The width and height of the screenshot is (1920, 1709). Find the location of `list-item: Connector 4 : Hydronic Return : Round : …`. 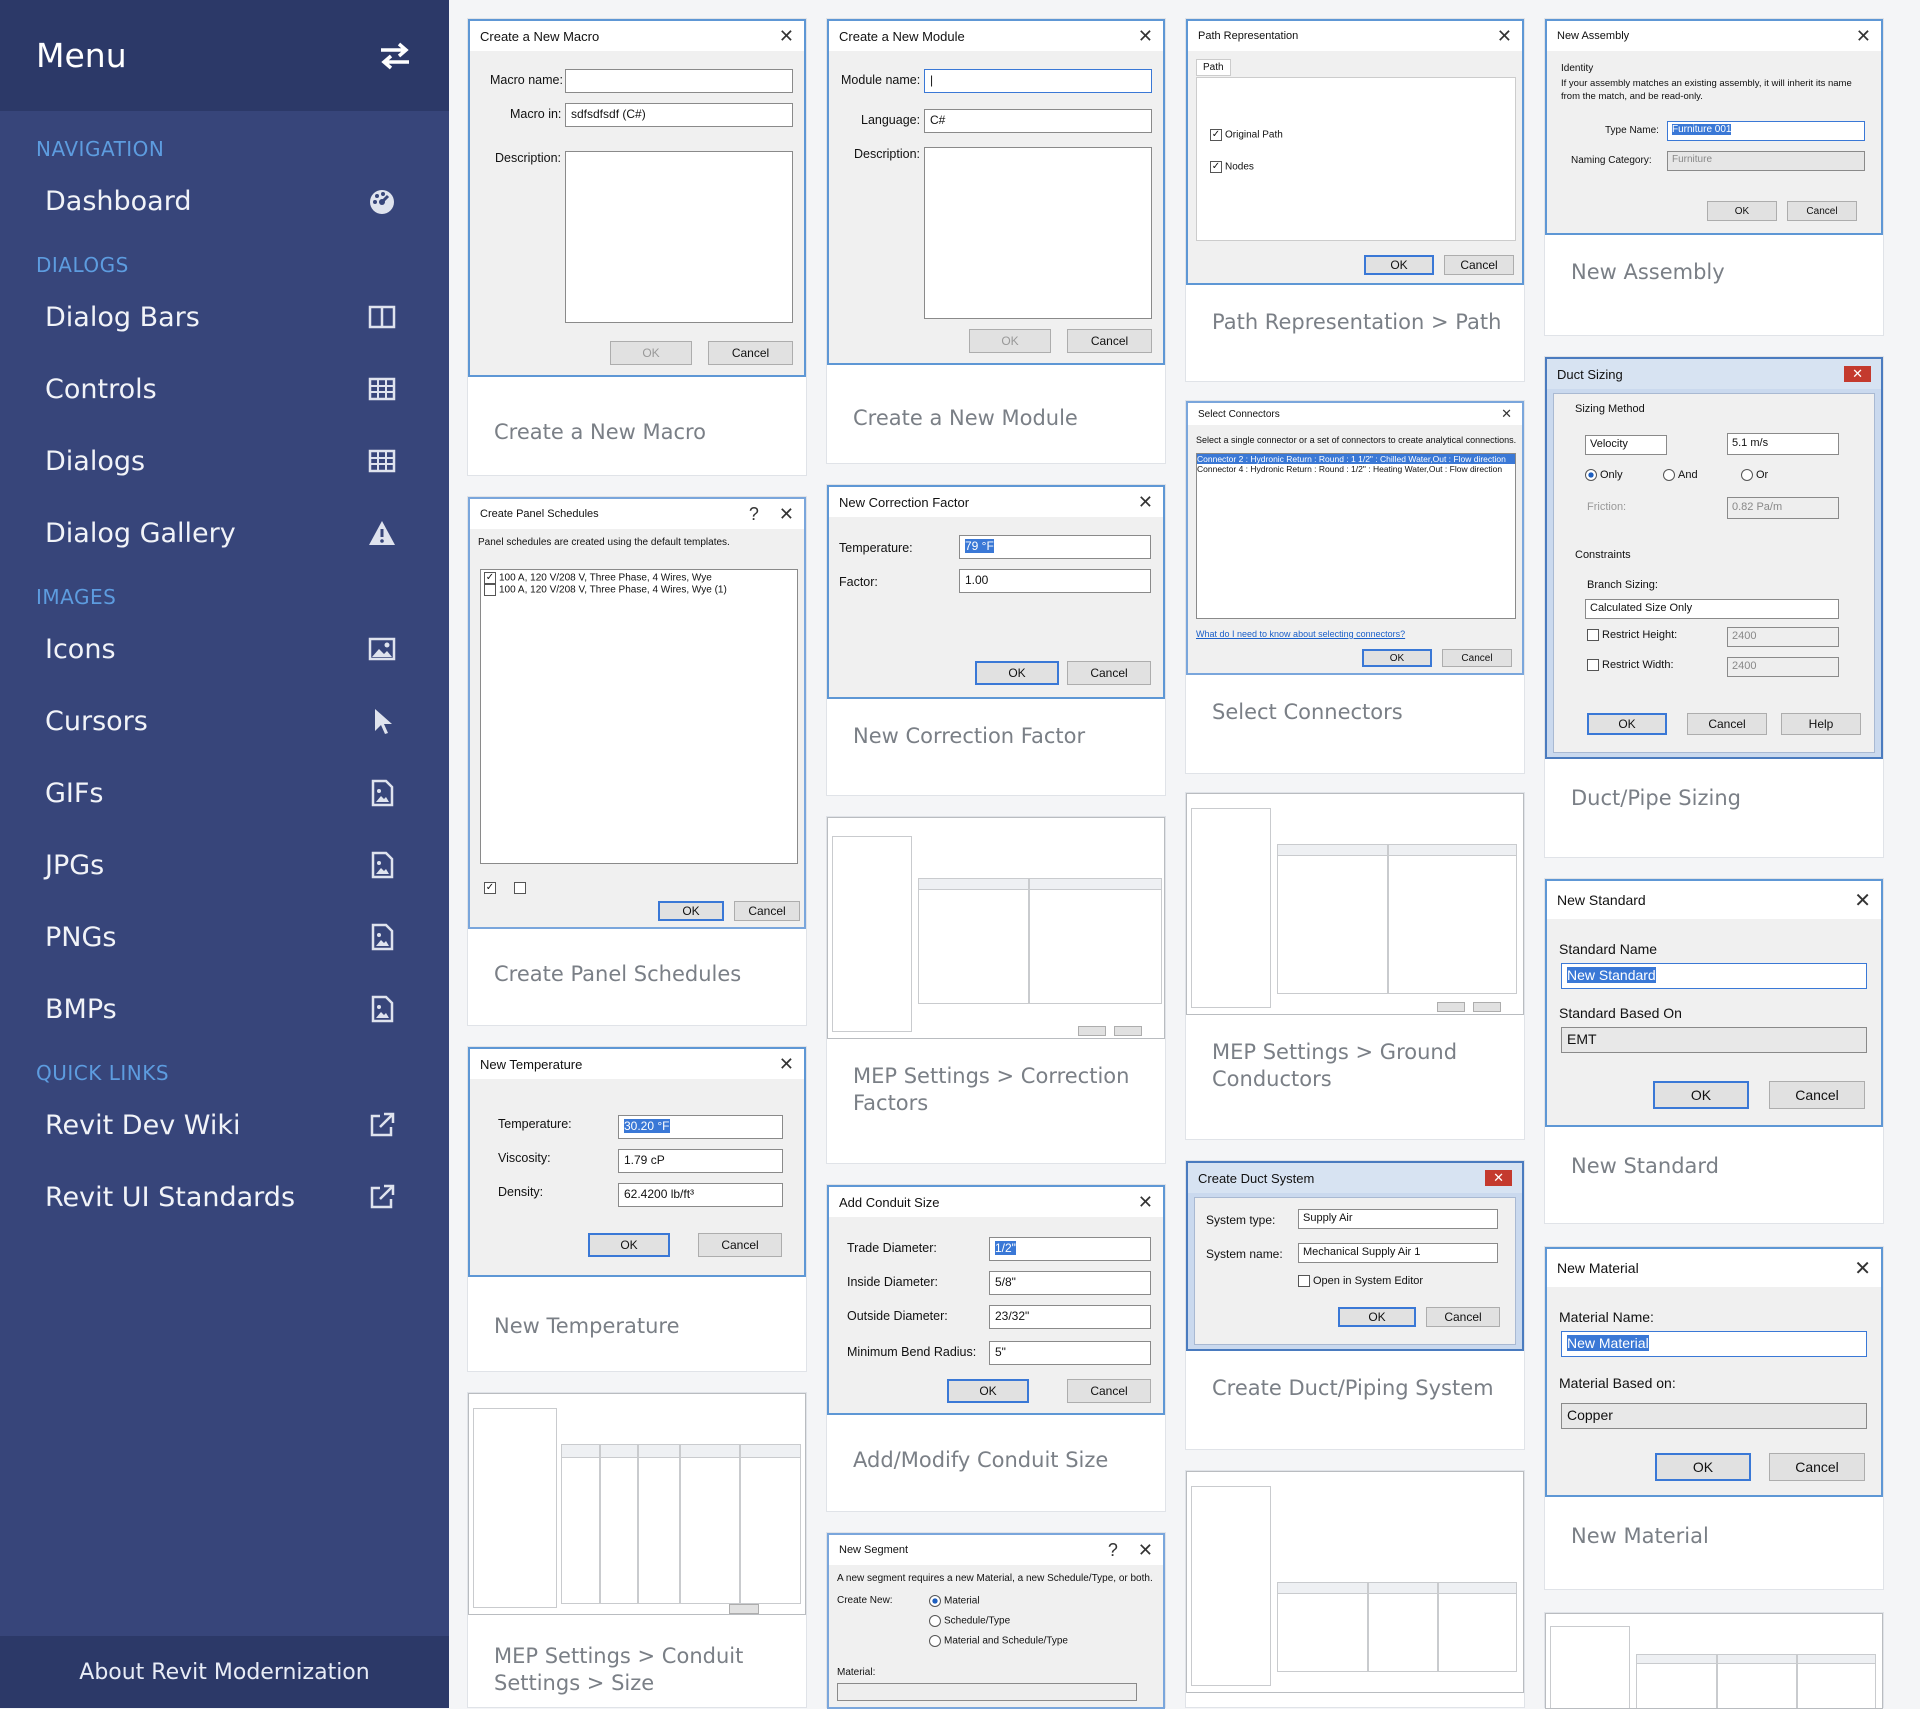

list-item: Connector 4 : Hydronic Return : Round : … is located at coordinates (1356, 469).